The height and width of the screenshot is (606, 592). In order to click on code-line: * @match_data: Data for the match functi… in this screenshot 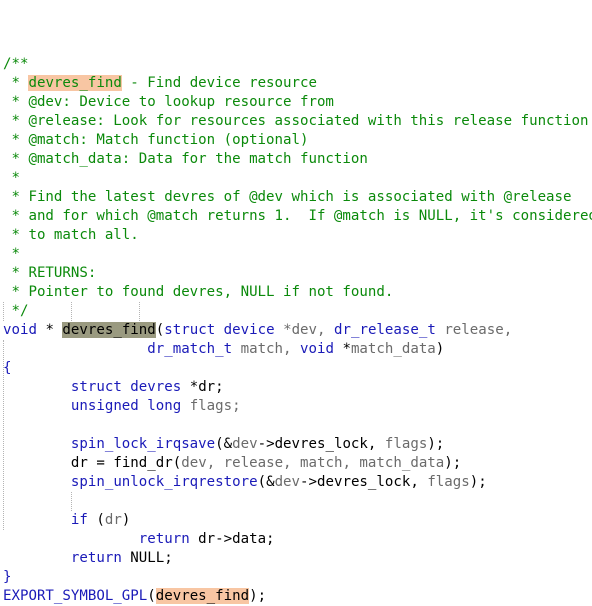, I will do `click(297, 159)`.